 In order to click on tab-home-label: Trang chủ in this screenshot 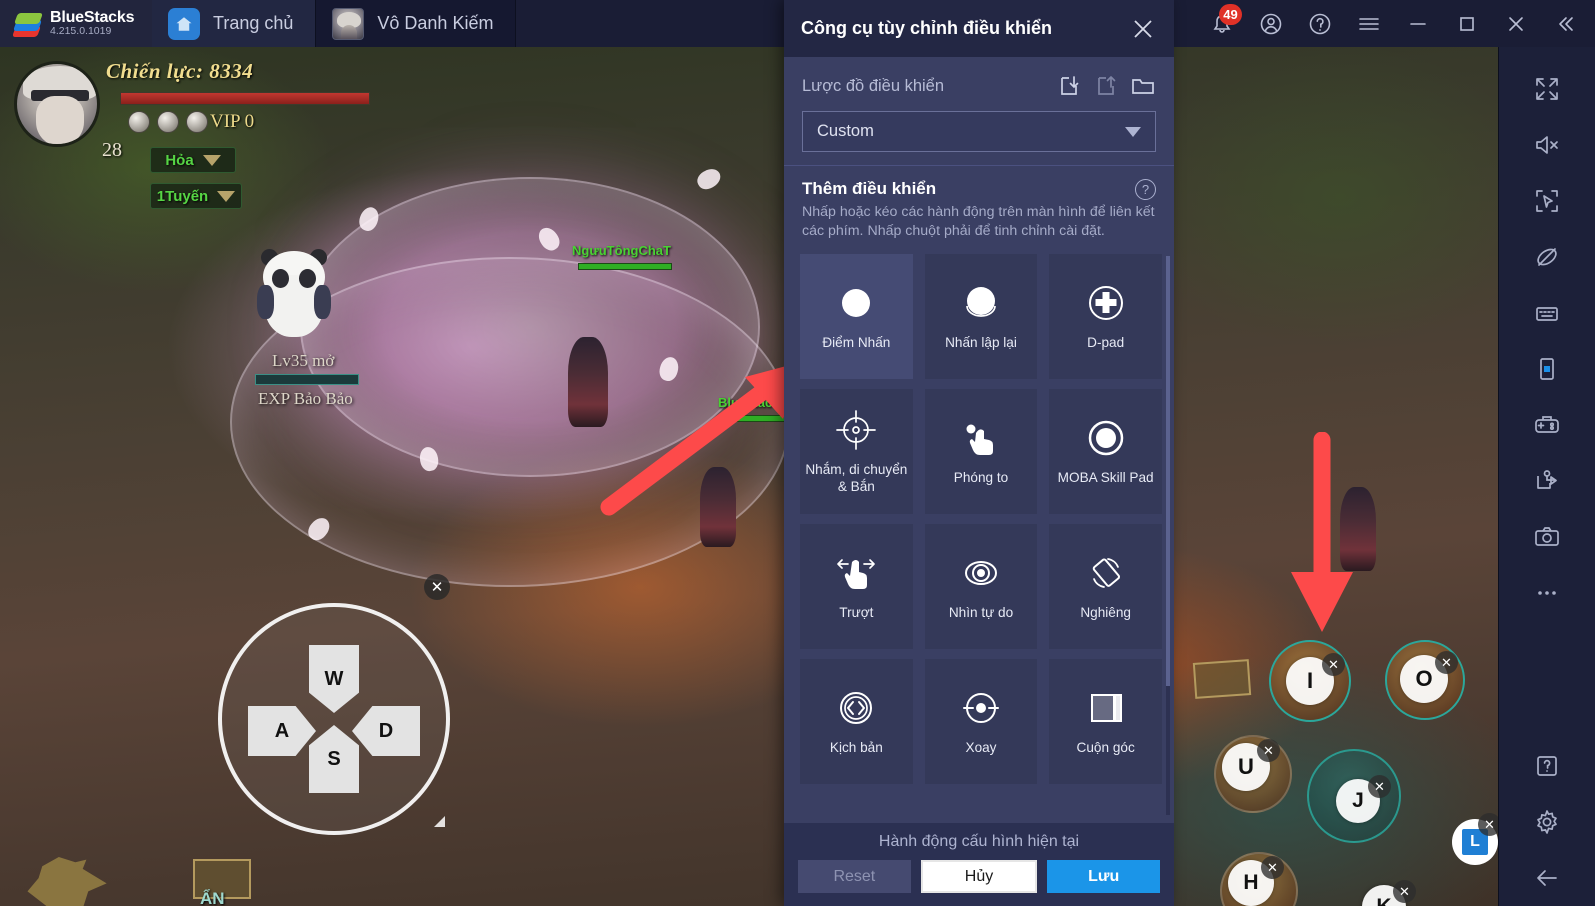, I will do `click(253, 23)`.